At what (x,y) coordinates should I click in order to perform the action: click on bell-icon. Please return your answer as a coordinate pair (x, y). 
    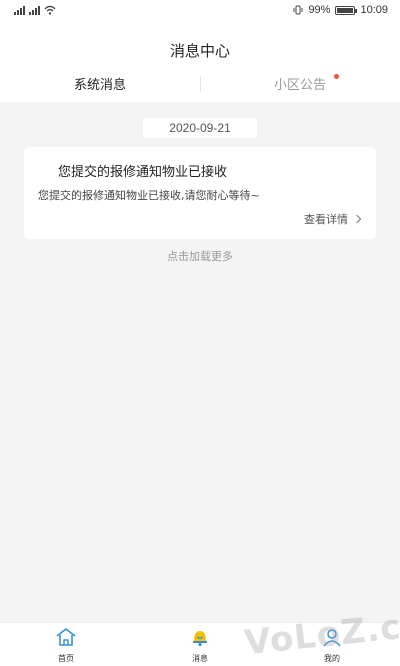
    Looking at the image, I should click on (200, 639).